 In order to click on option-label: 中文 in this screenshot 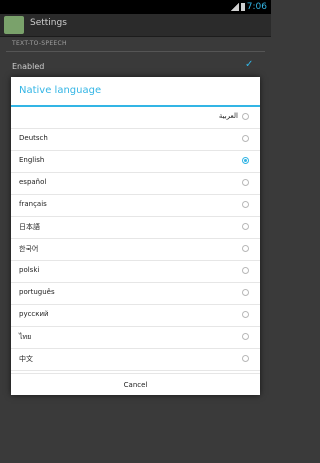, I will do `click(26, 359)`.